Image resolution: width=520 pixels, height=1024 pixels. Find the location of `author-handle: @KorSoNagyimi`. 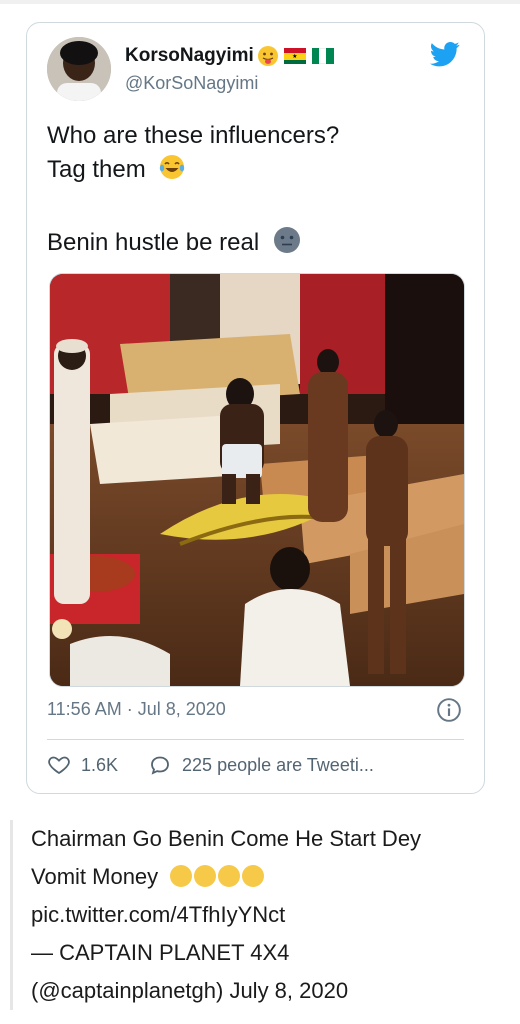

author-handle: @KorSoNagyimi is located at coordinates (191, 83).